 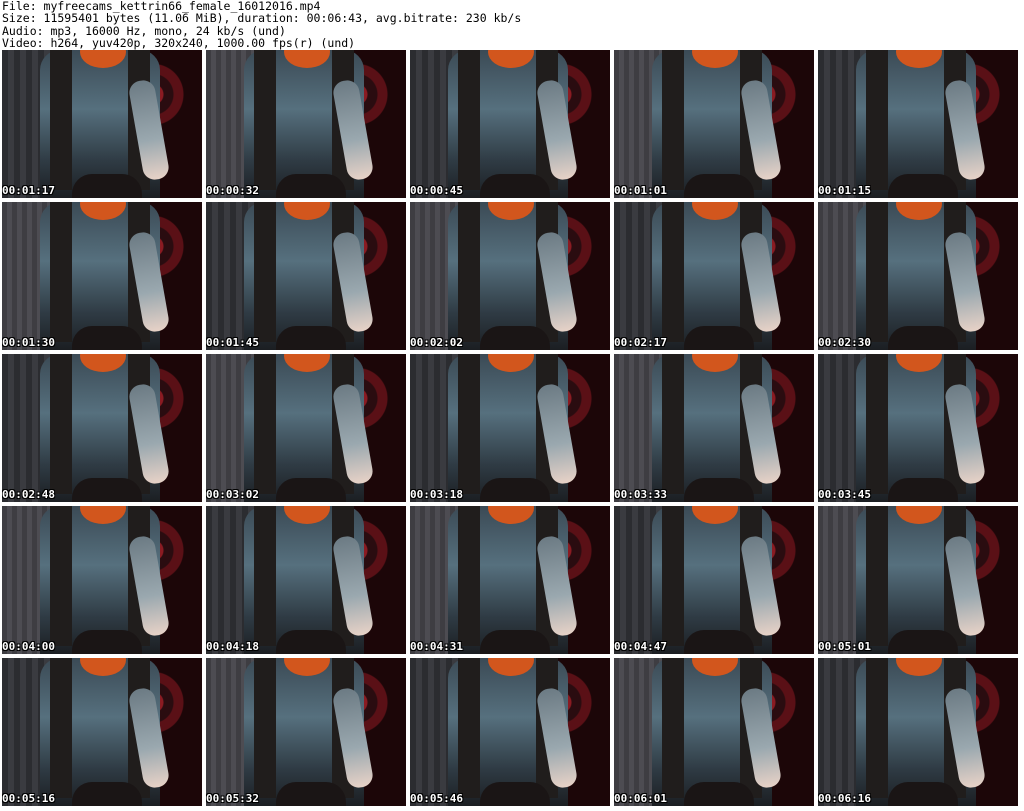 I want to click on video-frame-thumbnail: 00:00:45, so click(x=510, y=124).